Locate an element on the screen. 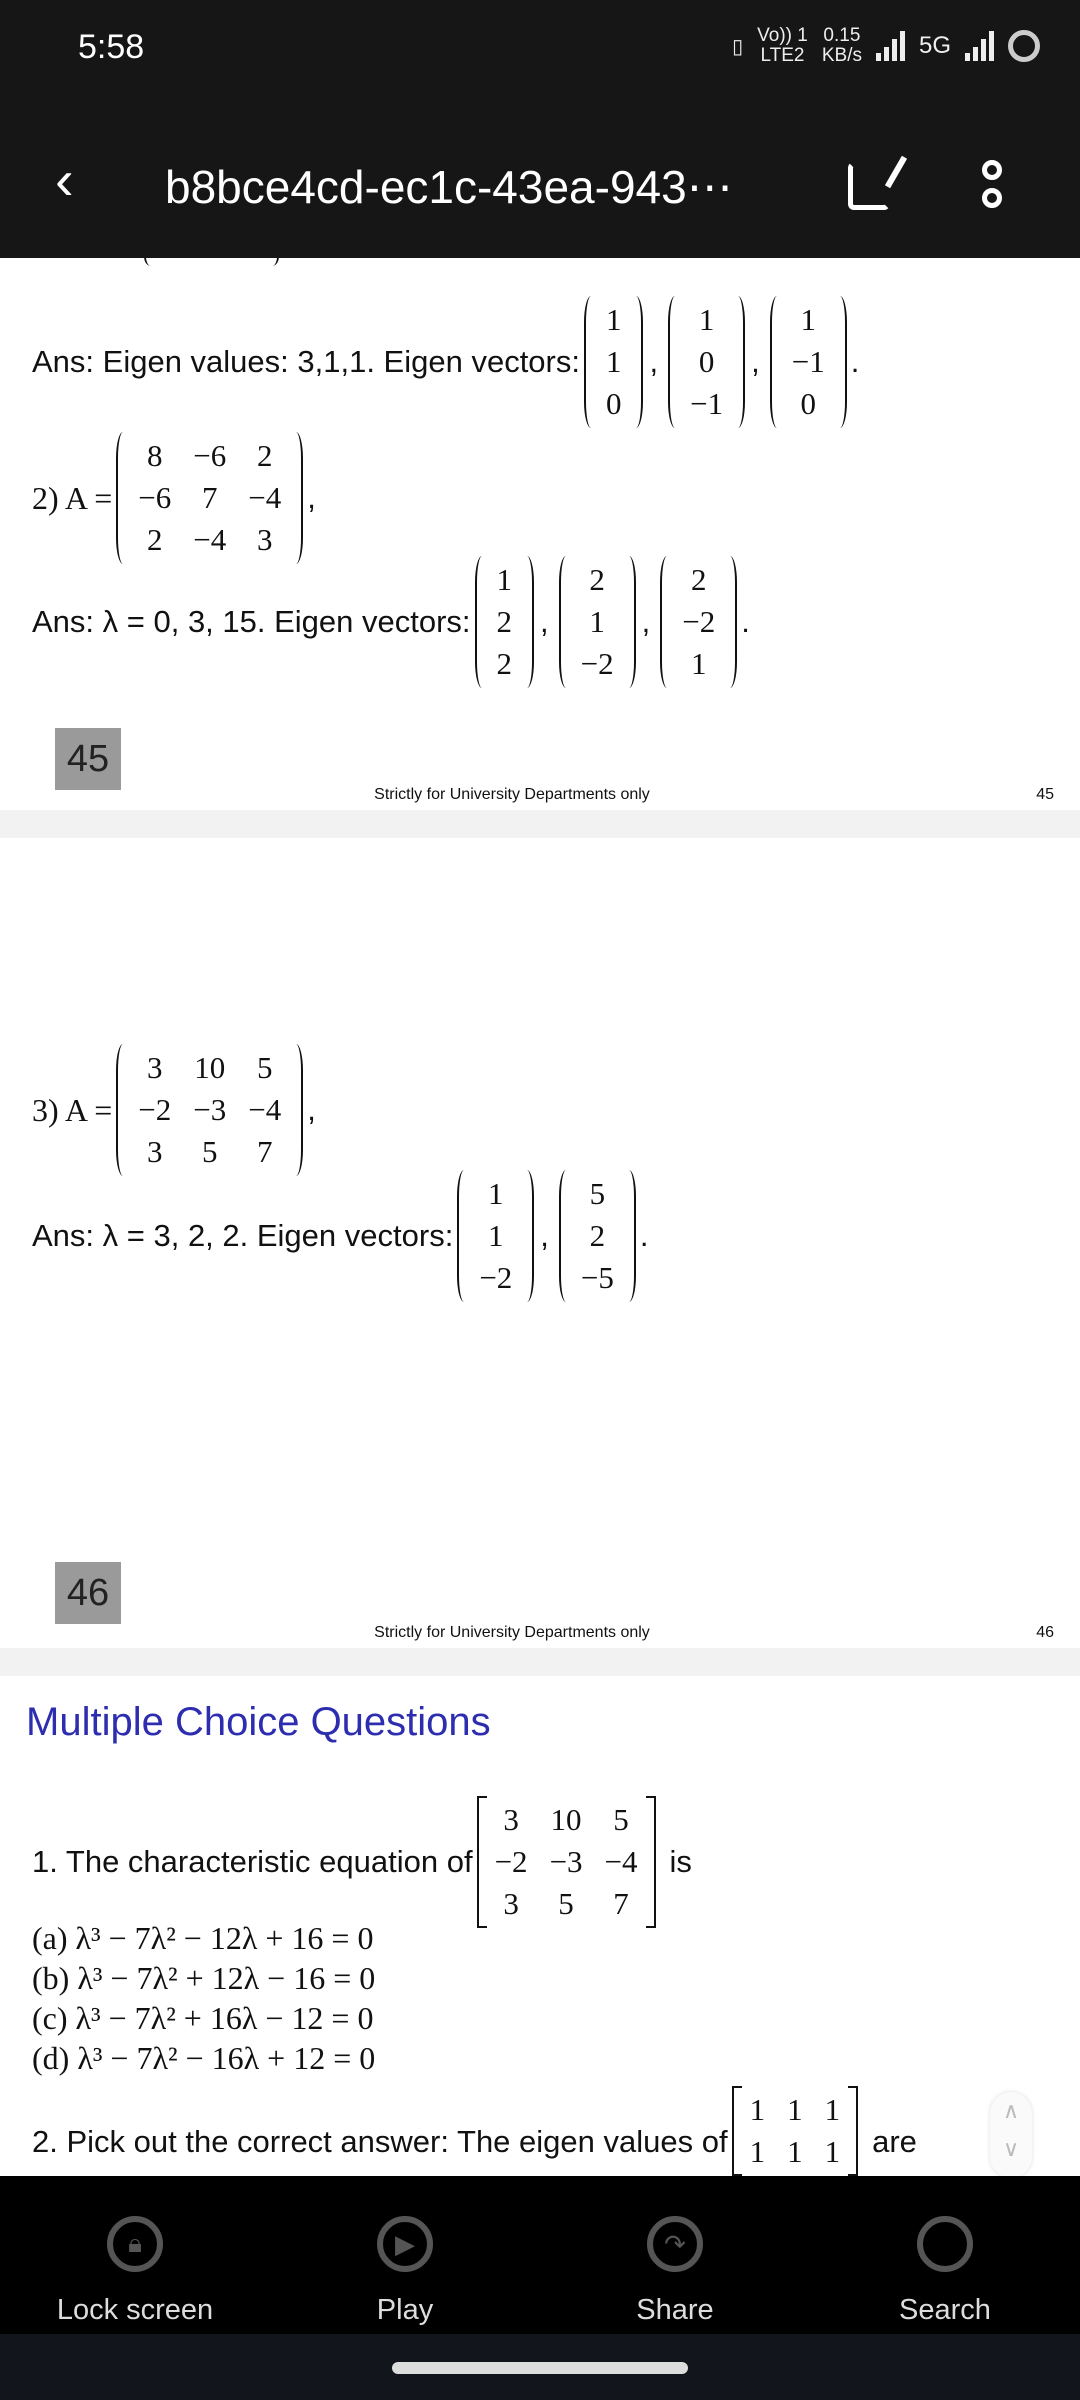 This screenshot has height=2400, width=1080. question-2-label: 2) A = is located at coordinates (72, 497).